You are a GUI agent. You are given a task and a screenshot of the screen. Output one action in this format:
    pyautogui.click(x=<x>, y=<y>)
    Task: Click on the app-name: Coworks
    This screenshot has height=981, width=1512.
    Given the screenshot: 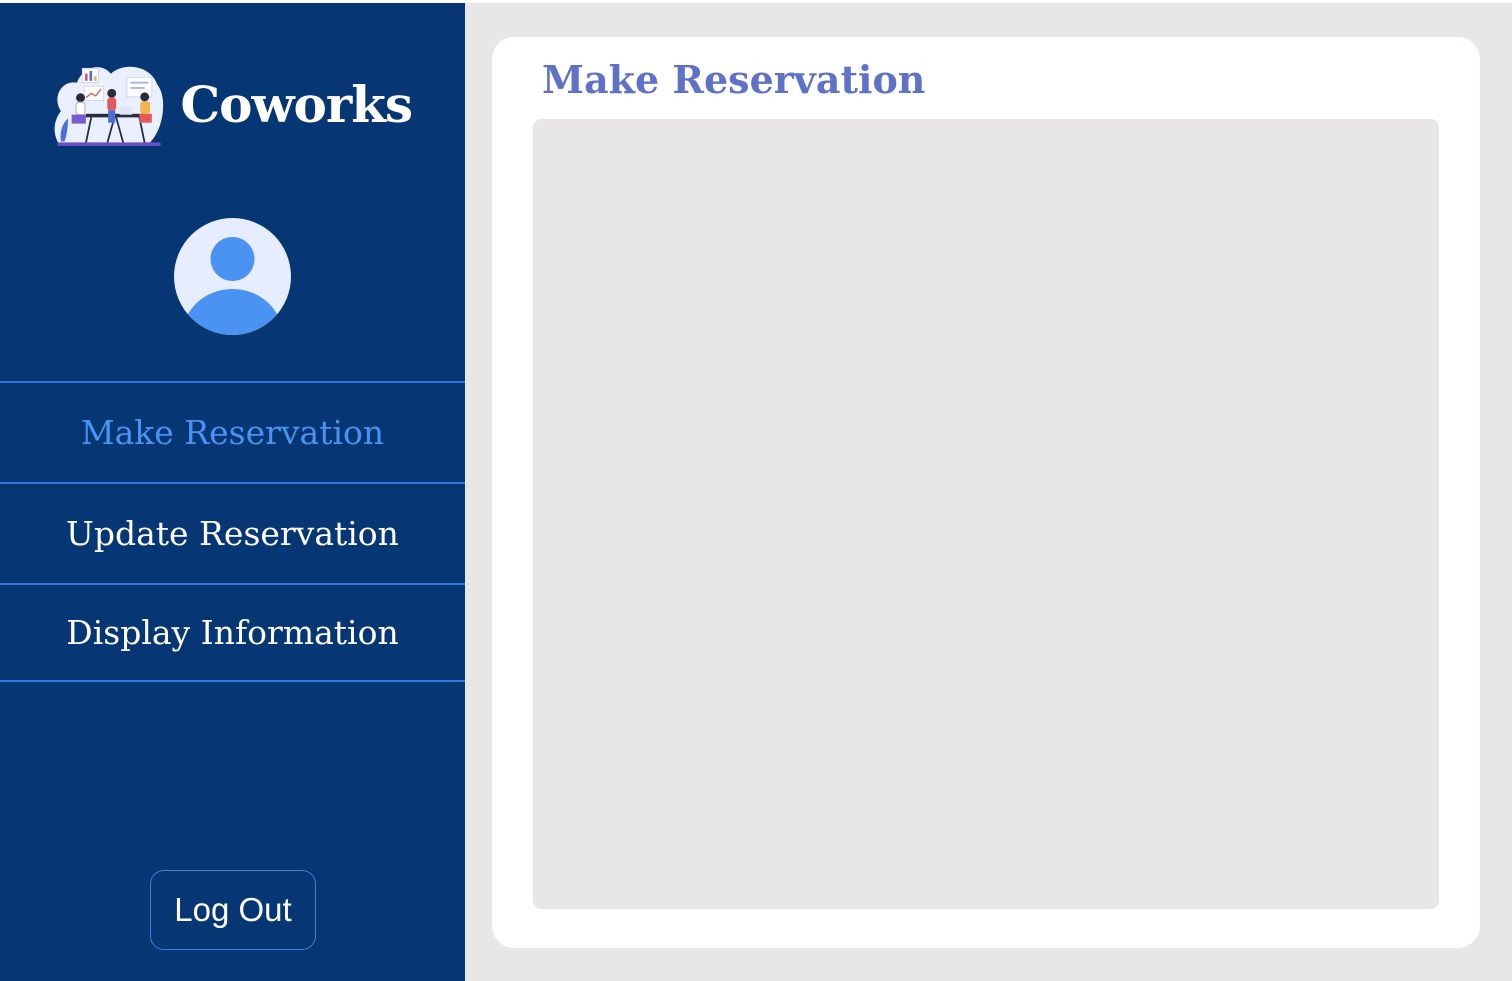 What is the action you would take?
    pyautogui.click(x=296, y=104)
    